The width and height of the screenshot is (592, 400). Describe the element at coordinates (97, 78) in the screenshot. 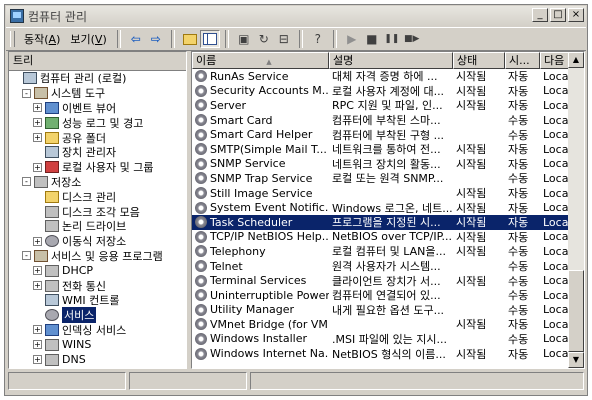

I see `tree-item: 컴퓨터 관리 (로컬)` at that location.